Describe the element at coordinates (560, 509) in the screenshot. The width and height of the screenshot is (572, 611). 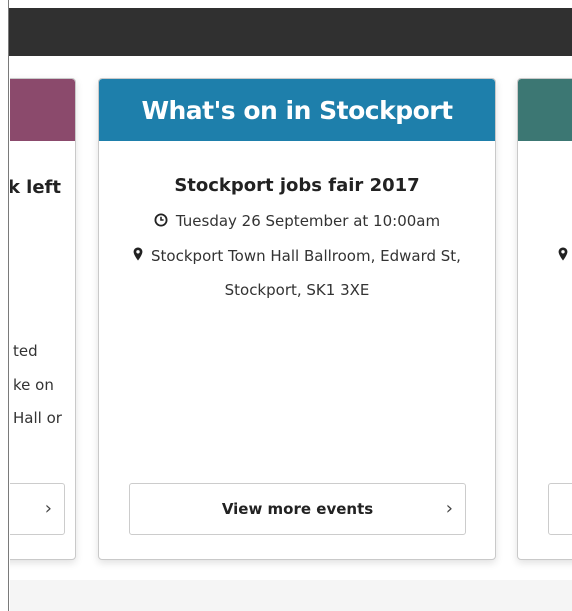
I see `more-events-button` at that location.